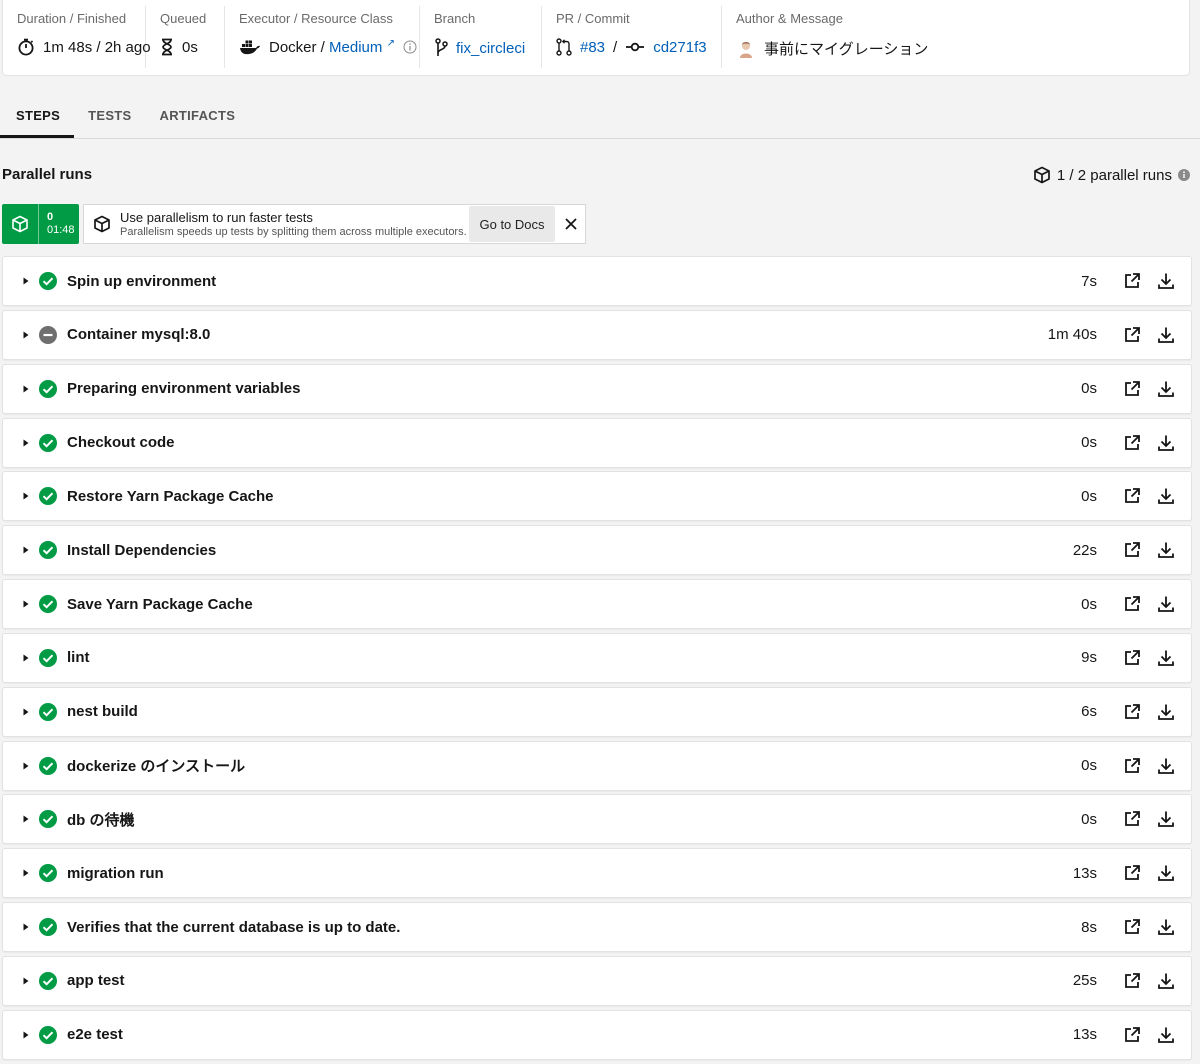 Image resolution: width=1200 pixels, height=1064 pixels. What do you see at coordinates (142, 550) in the screenshot?
I see `step-name: Install Dependencies` at bounding box center [142, 550].